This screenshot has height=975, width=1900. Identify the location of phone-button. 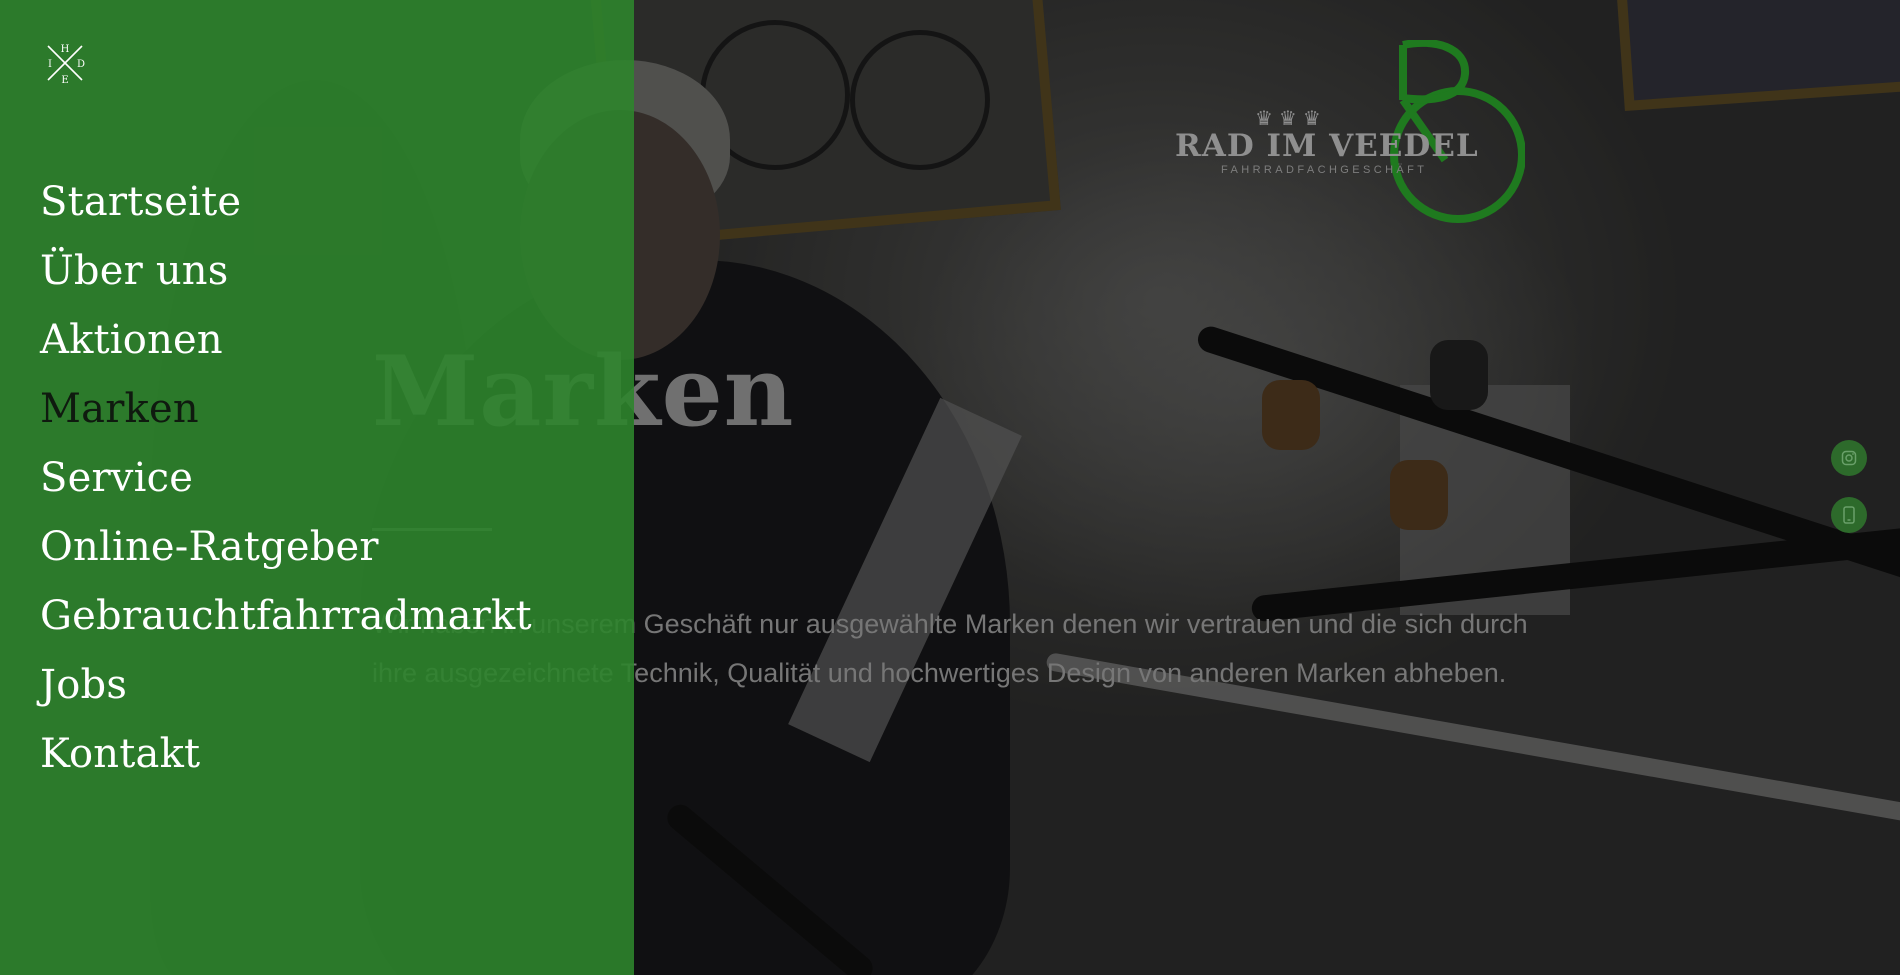
(1849, 515).